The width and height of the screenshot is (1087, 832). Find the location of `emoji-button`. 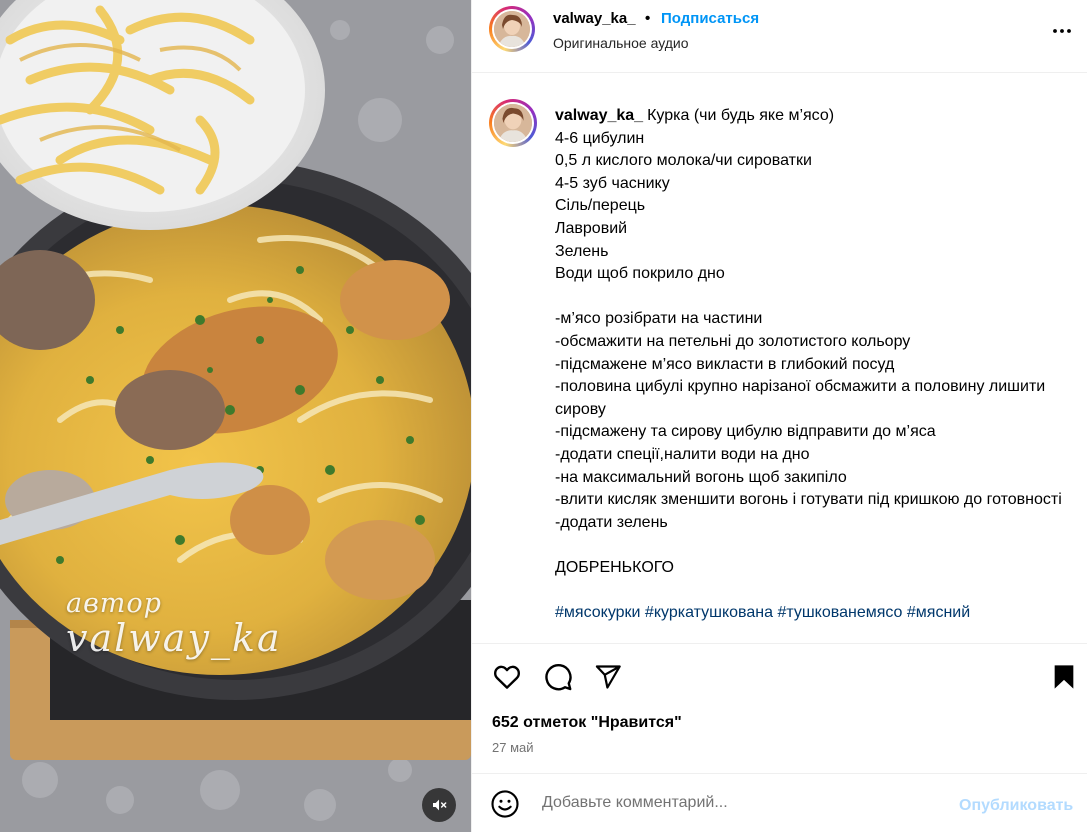

emoji-button is located at coordinates (506, 805).